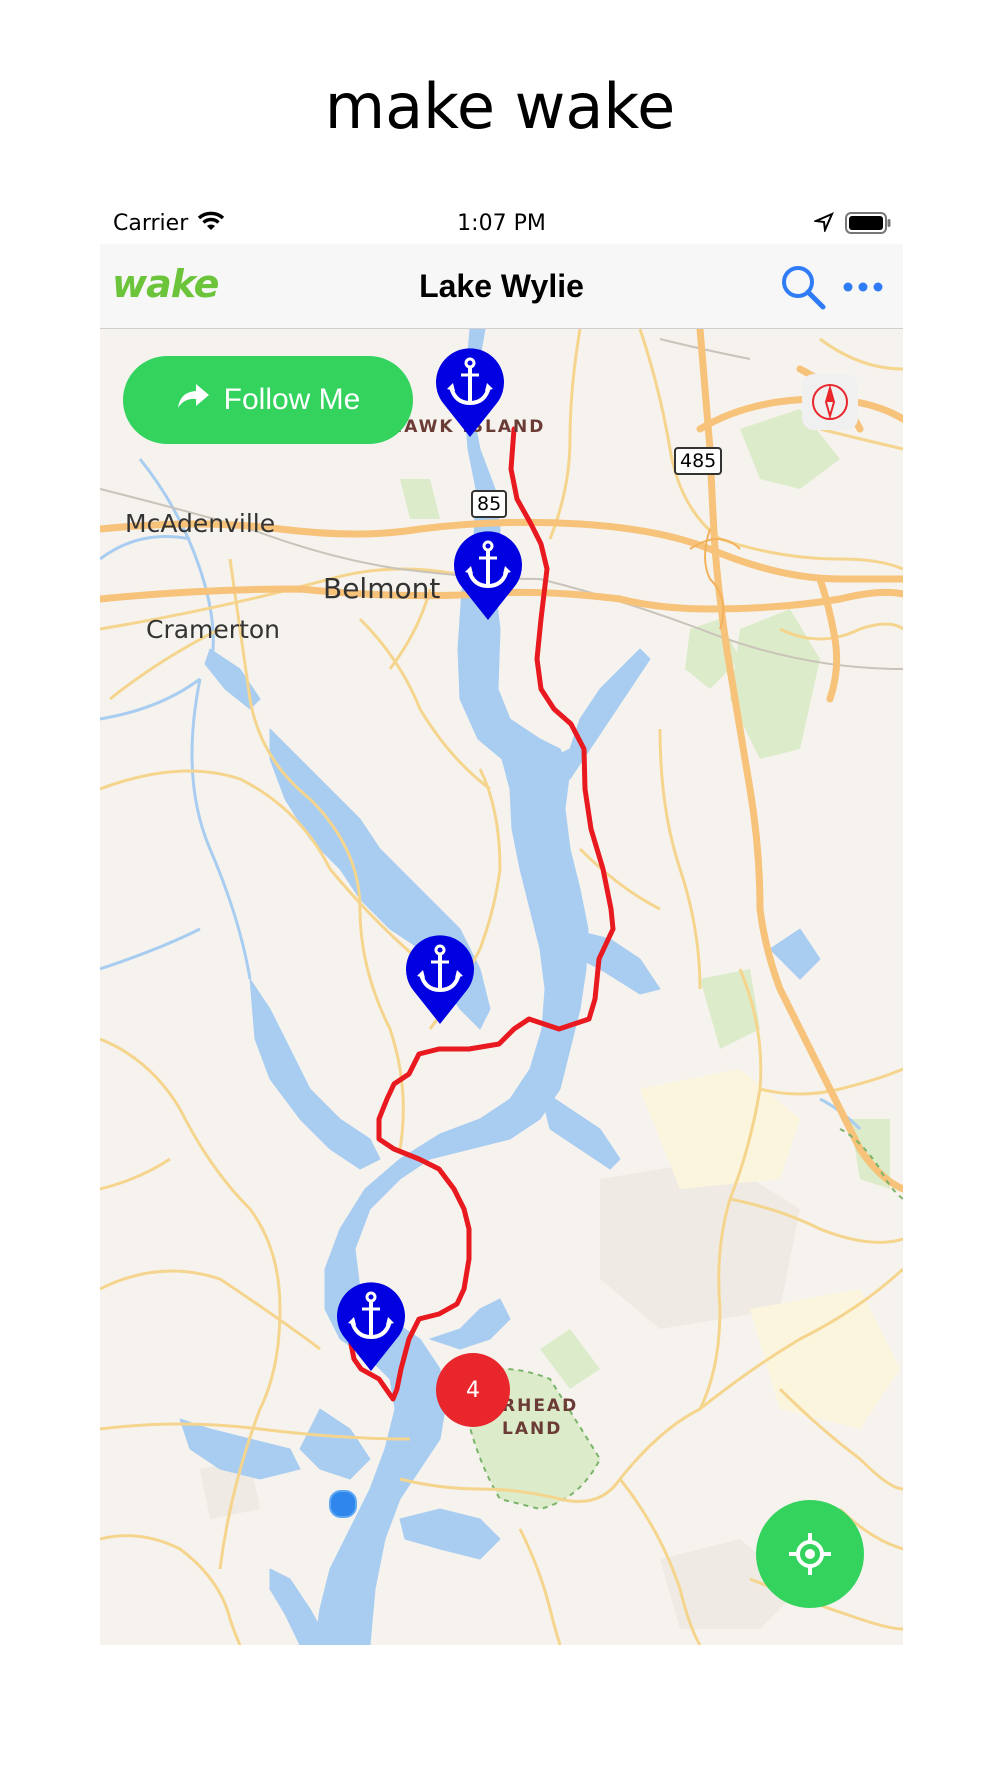 Image resolution: width=1000 pixels, height=1778 pixels. I want to click on follow-me-button: Follow Me, so click(268, 400).